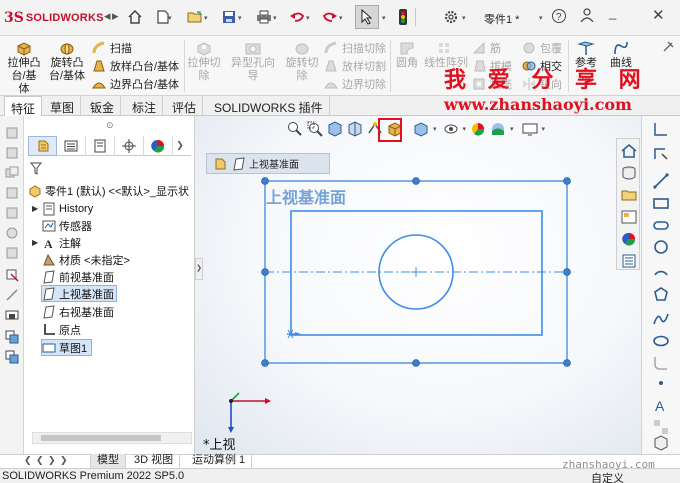  Describe the element at coordinates (56, 242) in the screenshot. I see `tree-item-annotations: ▶ A 注解` at that location.